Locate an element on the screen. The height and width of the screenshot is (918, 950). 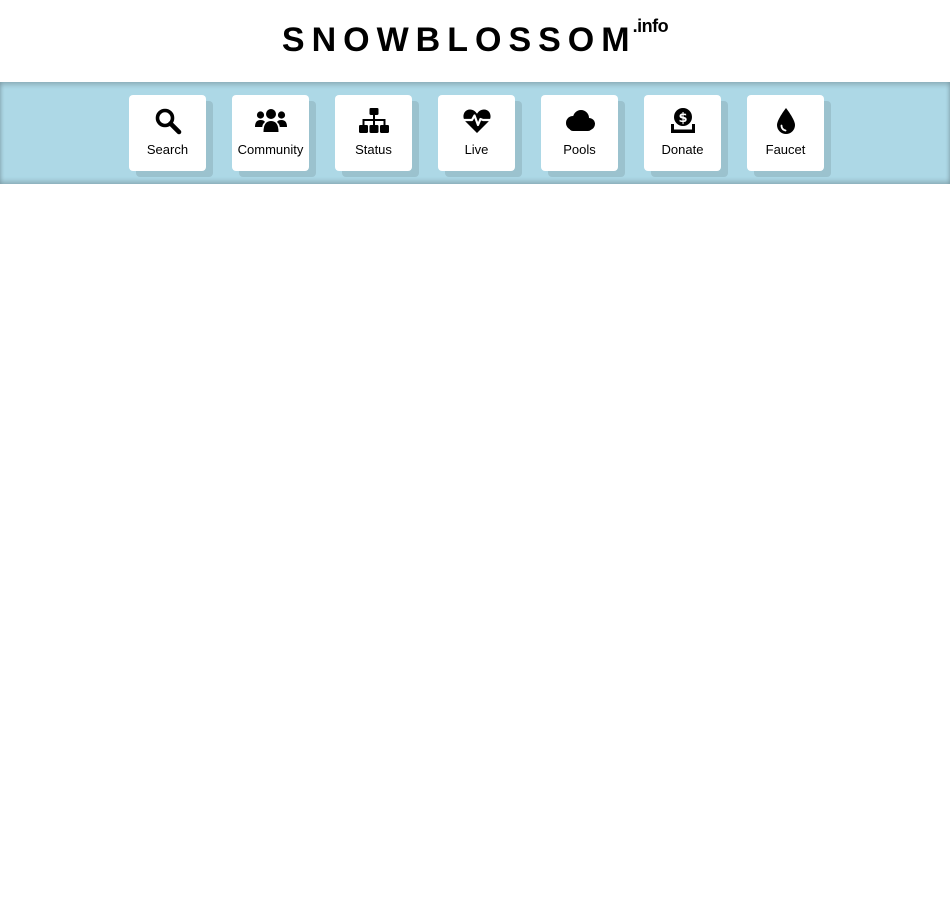
nav-item-label: Live is located at coordinates (476, 149).